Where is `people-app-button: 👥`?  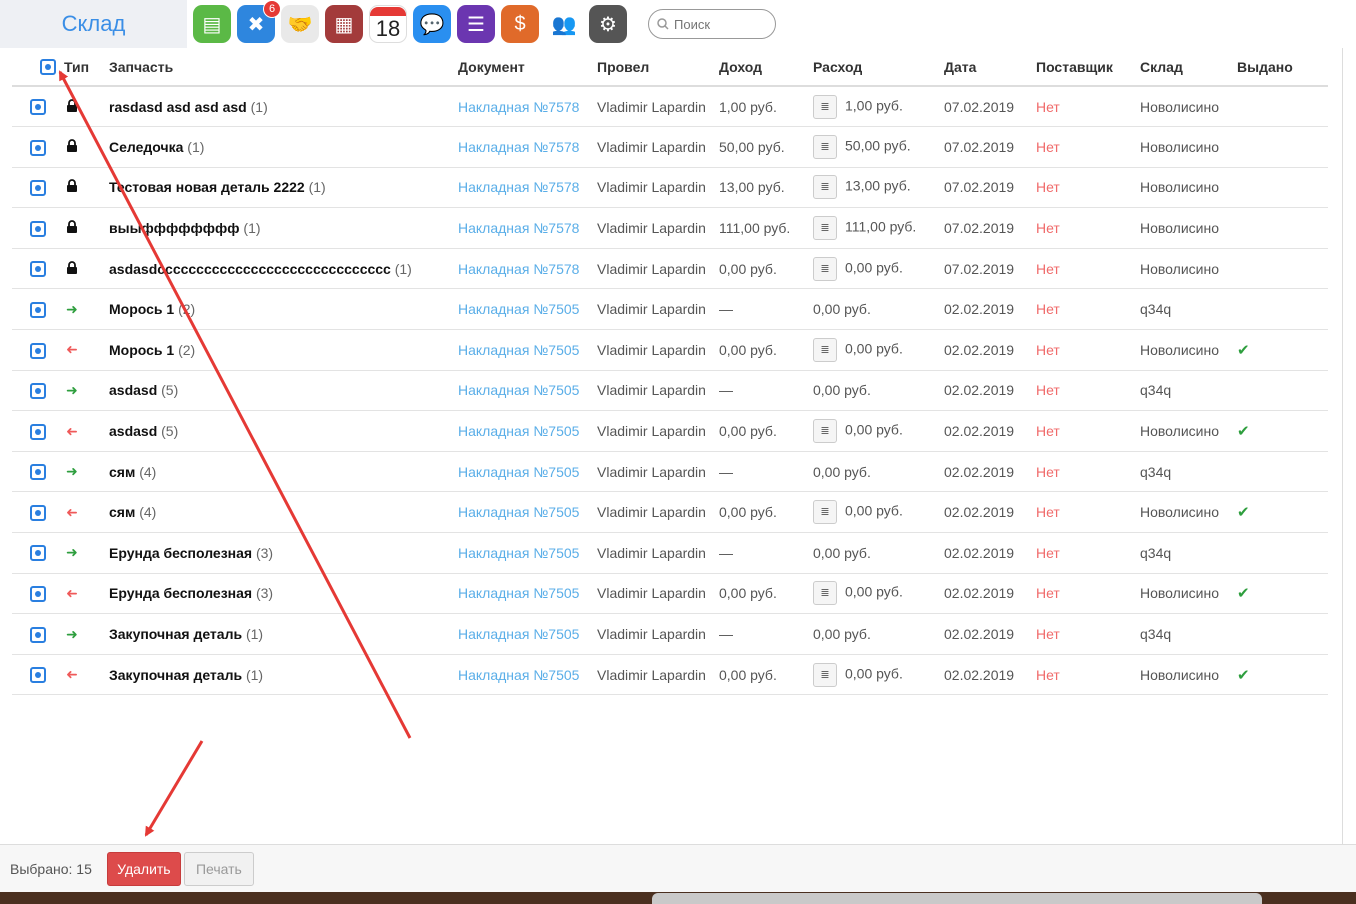
people-app-button: 👥 is located at coordinates (564, 24).